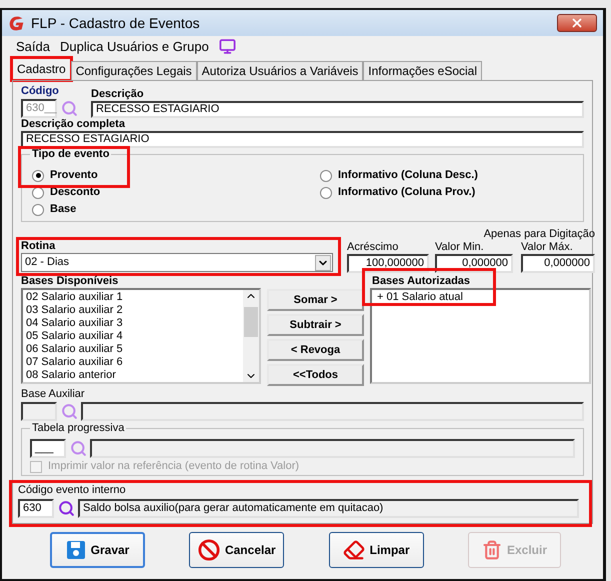 Image resolution: width=611 pixels, height=581 pixels. I want to click on list-item: 02 Salario auxiliar 1, so click(133, 297).